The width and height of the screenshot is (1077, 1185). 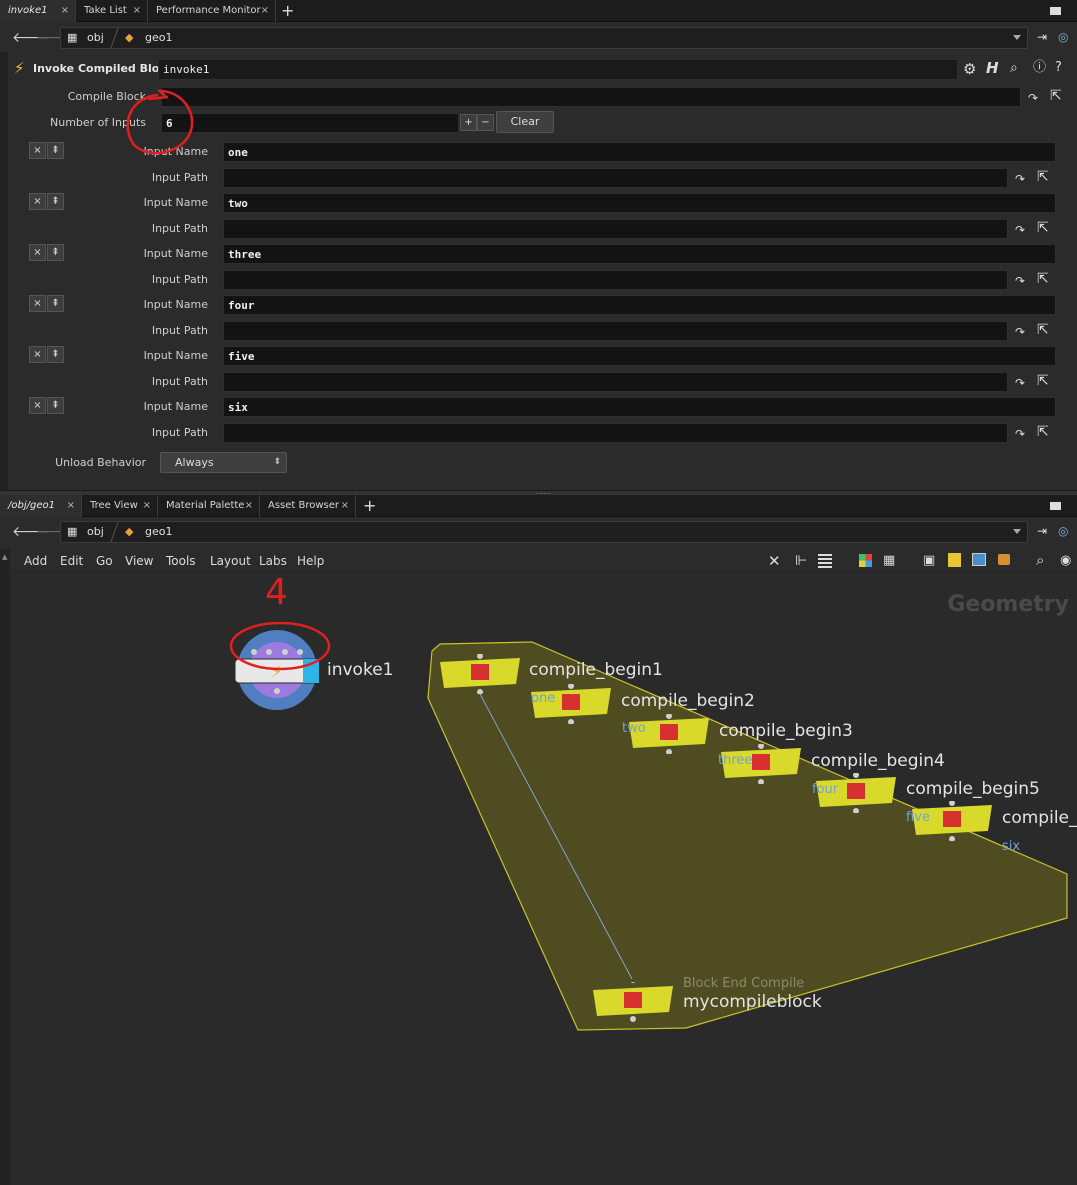 I want to click on eye-icon: ◉, so click(x=1065, y=560).